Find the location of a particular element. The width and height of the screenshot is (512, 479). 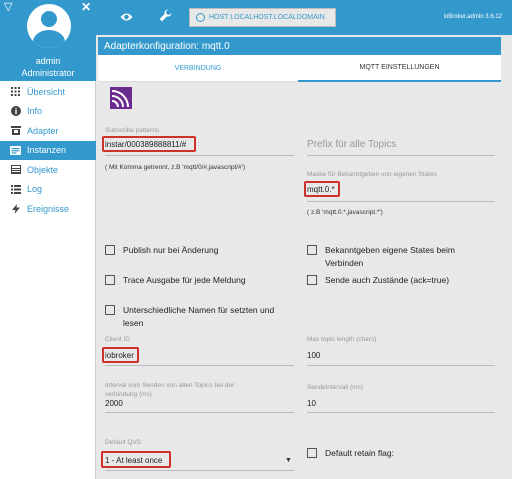

checkbox-label: Sende auch Zustände (ack=true) is located at coordinates (387, 280).